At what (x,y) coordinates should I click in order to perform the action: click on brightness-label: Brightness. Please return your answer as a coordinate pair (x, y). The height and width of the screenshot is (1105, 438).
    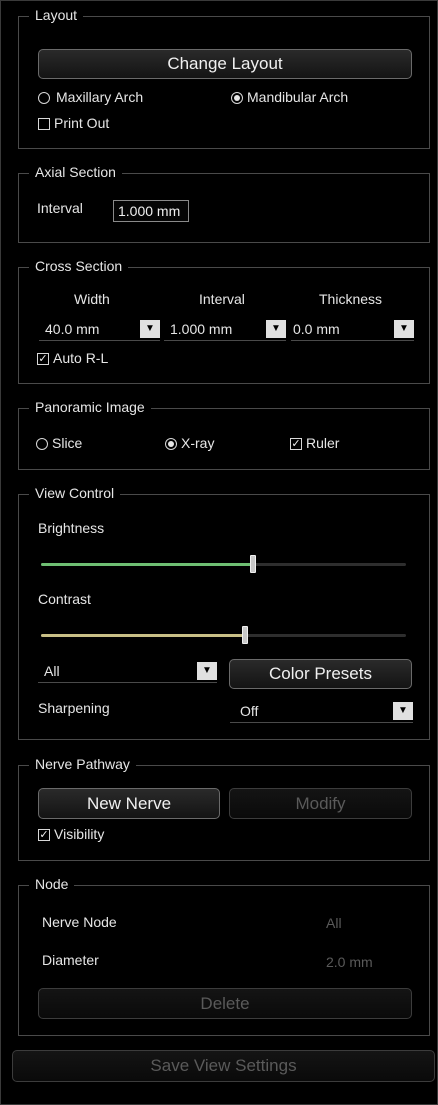
    Looking at the image, I should click on (71, 528).